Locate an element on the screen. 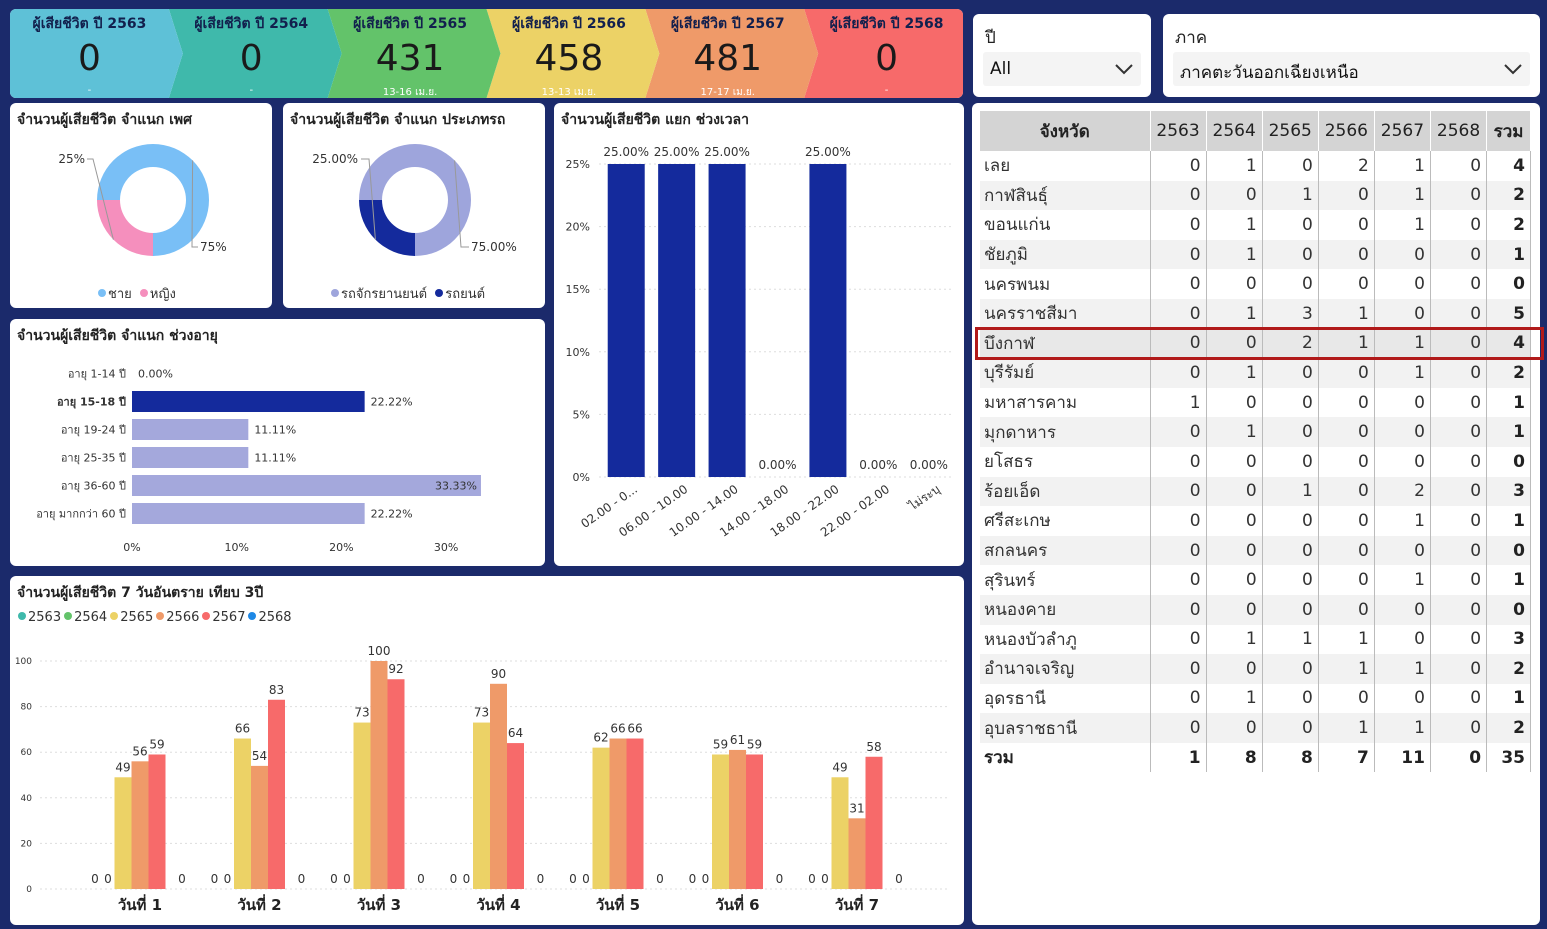 The height and width of the screenshot is (929, 1547). x-tick-label: วันที่ 5 is located at coordinates (618, 904).